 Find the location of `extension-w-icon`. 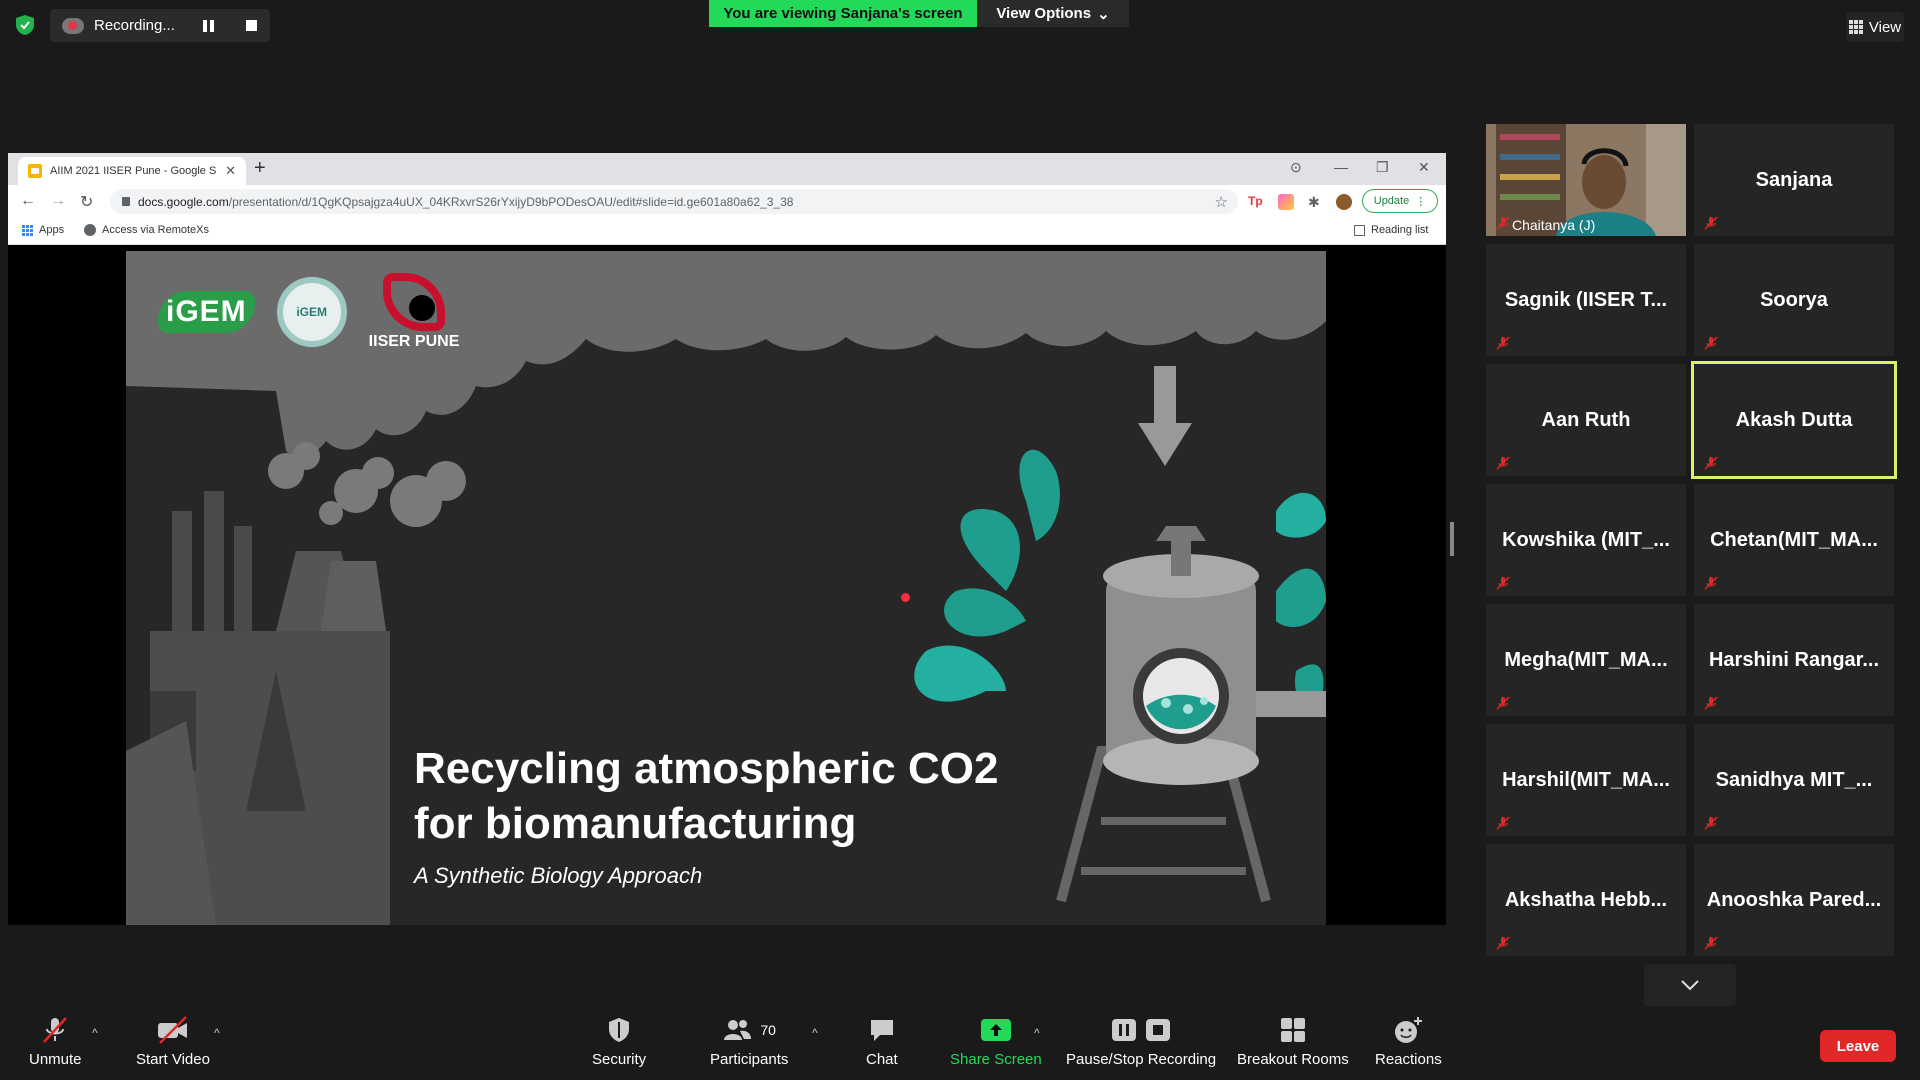

extension-w-icon is located at coordinates (1286, 202).